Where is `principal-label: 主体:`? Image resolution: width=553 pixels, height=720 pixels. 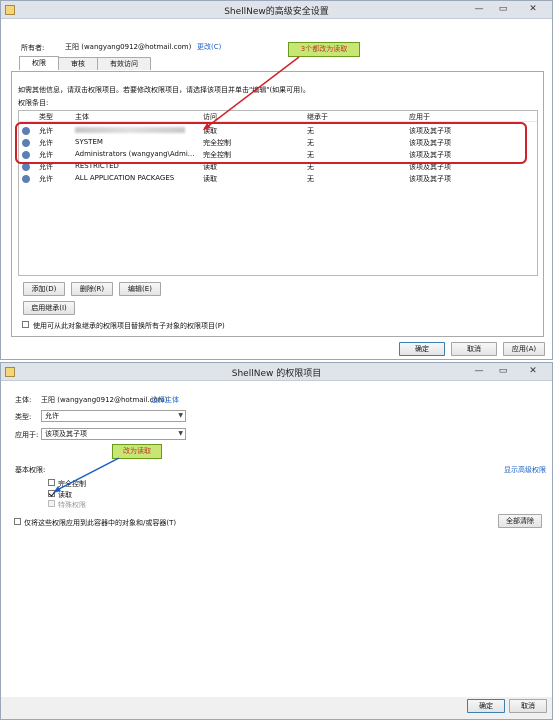 principal-label: 主体: is located at coordinates (23, 400).